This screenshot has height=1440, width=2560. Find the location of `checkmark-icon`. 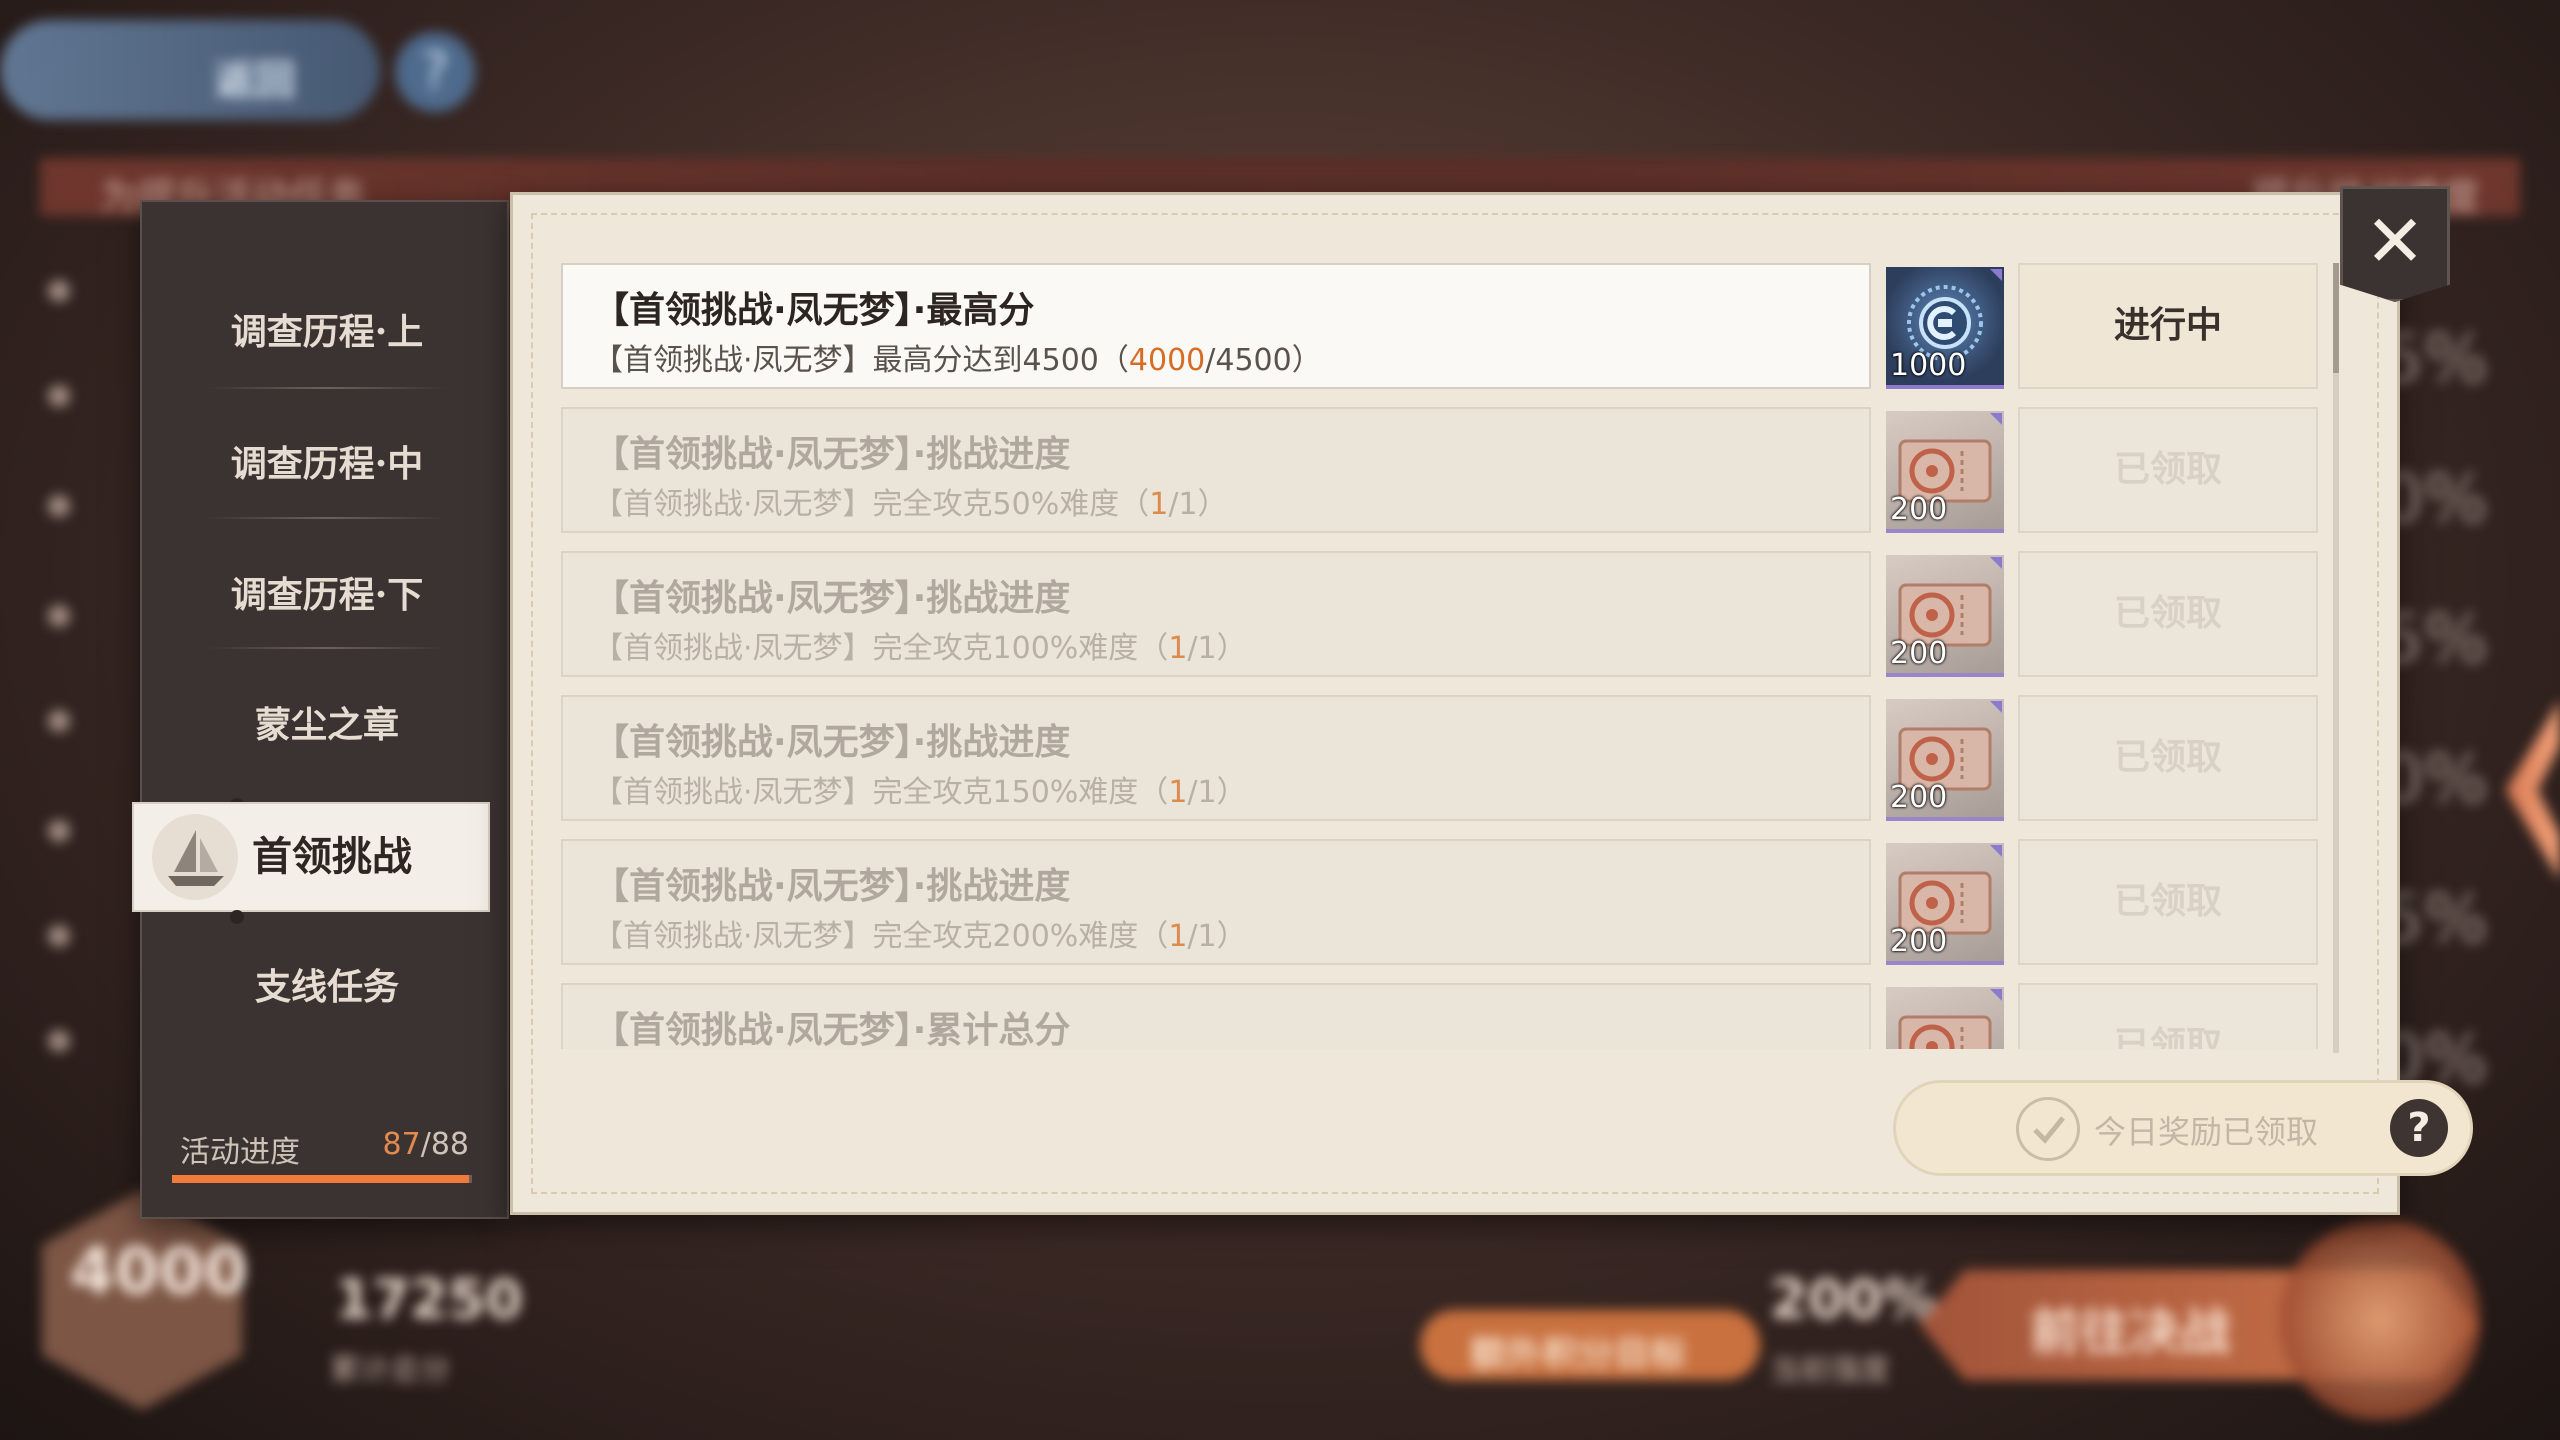

checkmark-icon is located at coordinates (2048, 1129).